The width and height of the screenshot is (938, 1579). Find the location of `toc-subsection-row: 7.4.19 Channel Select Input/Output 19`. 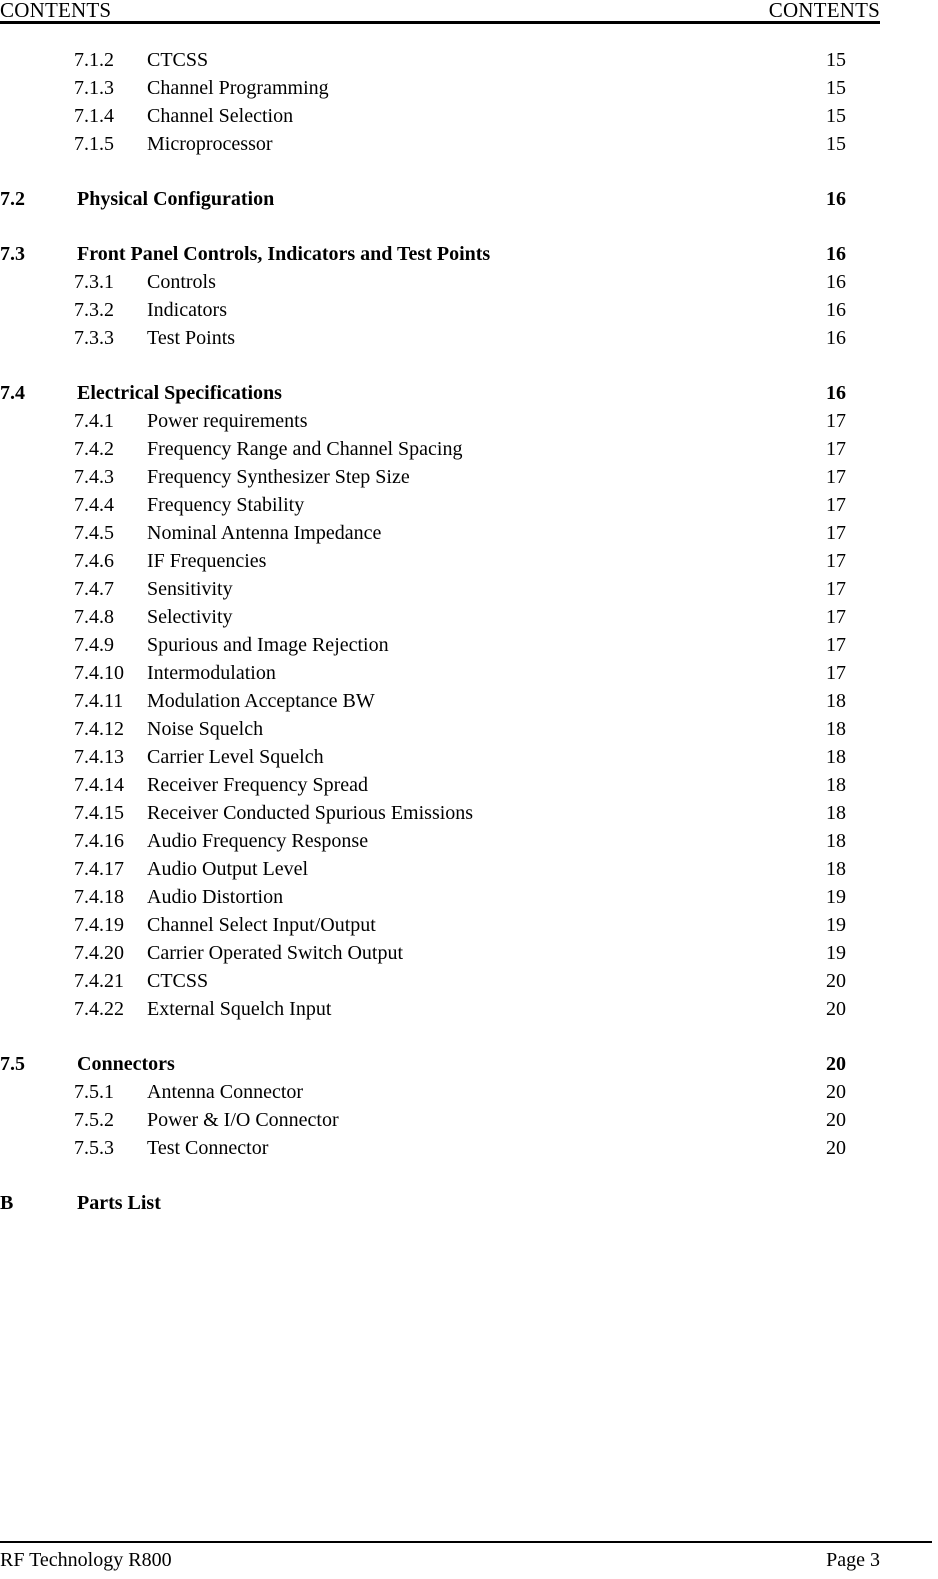

toc-subsection-row: 7.4.19 Channel Select Input/Output 19 is located at coordinates (440, 925).